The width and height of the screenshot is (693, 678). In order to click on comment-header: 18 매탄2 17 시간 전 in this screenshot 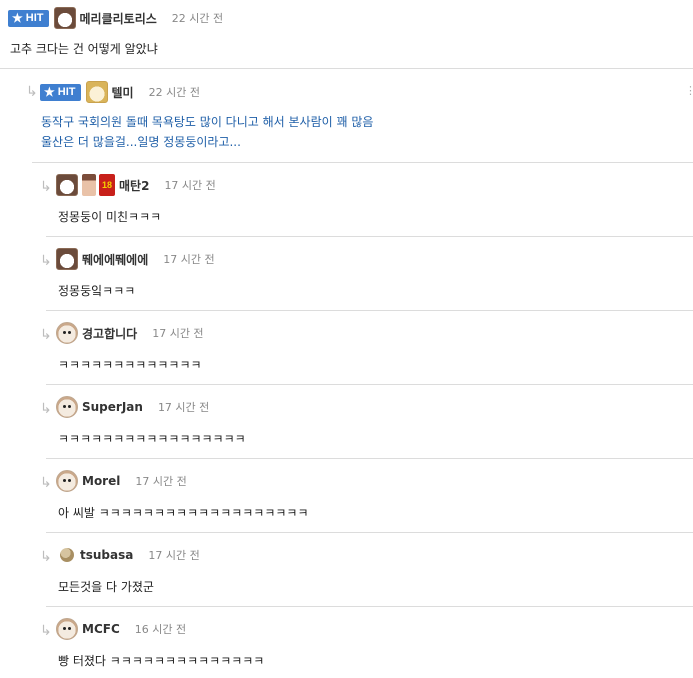, I will do `click(136, 185)`.